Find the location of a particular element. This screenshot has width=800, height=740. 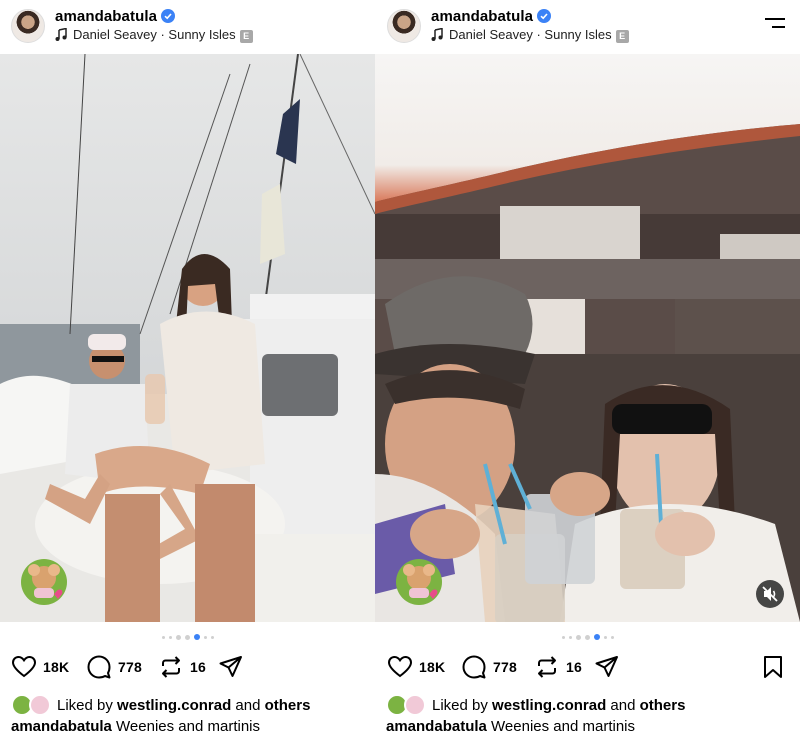

mute-icon is located at coordinates (770, 594).